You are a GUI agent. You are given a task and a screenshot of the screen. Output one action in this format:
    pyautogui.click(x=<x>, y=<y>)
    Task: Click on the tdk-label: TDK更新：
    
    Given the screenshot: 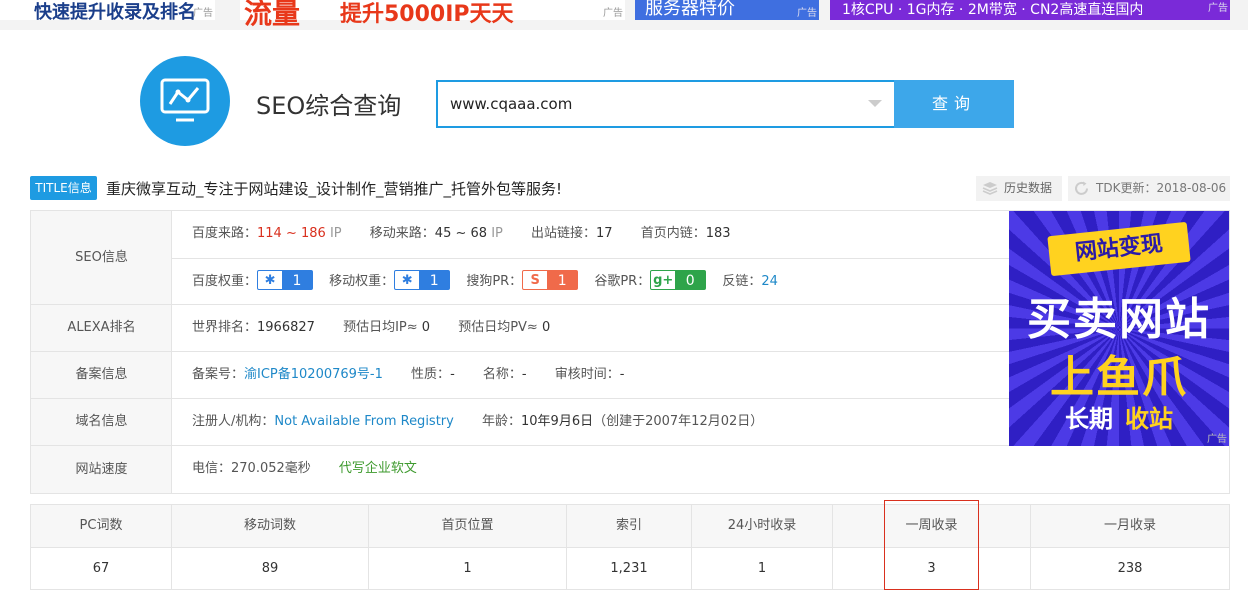 What is the action you would take?
    pyautogui.click(x=1126, y=188)
    